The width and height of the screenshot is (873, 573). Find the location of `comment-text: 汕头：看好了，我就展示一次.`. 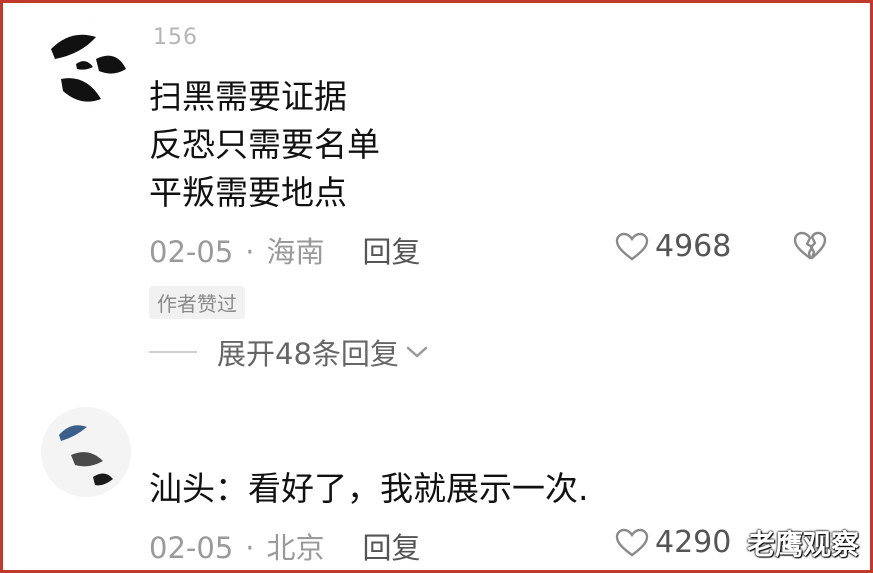

comment-text: 汕头：看好了，我就展示一次. is located at coordinates (369, 489).